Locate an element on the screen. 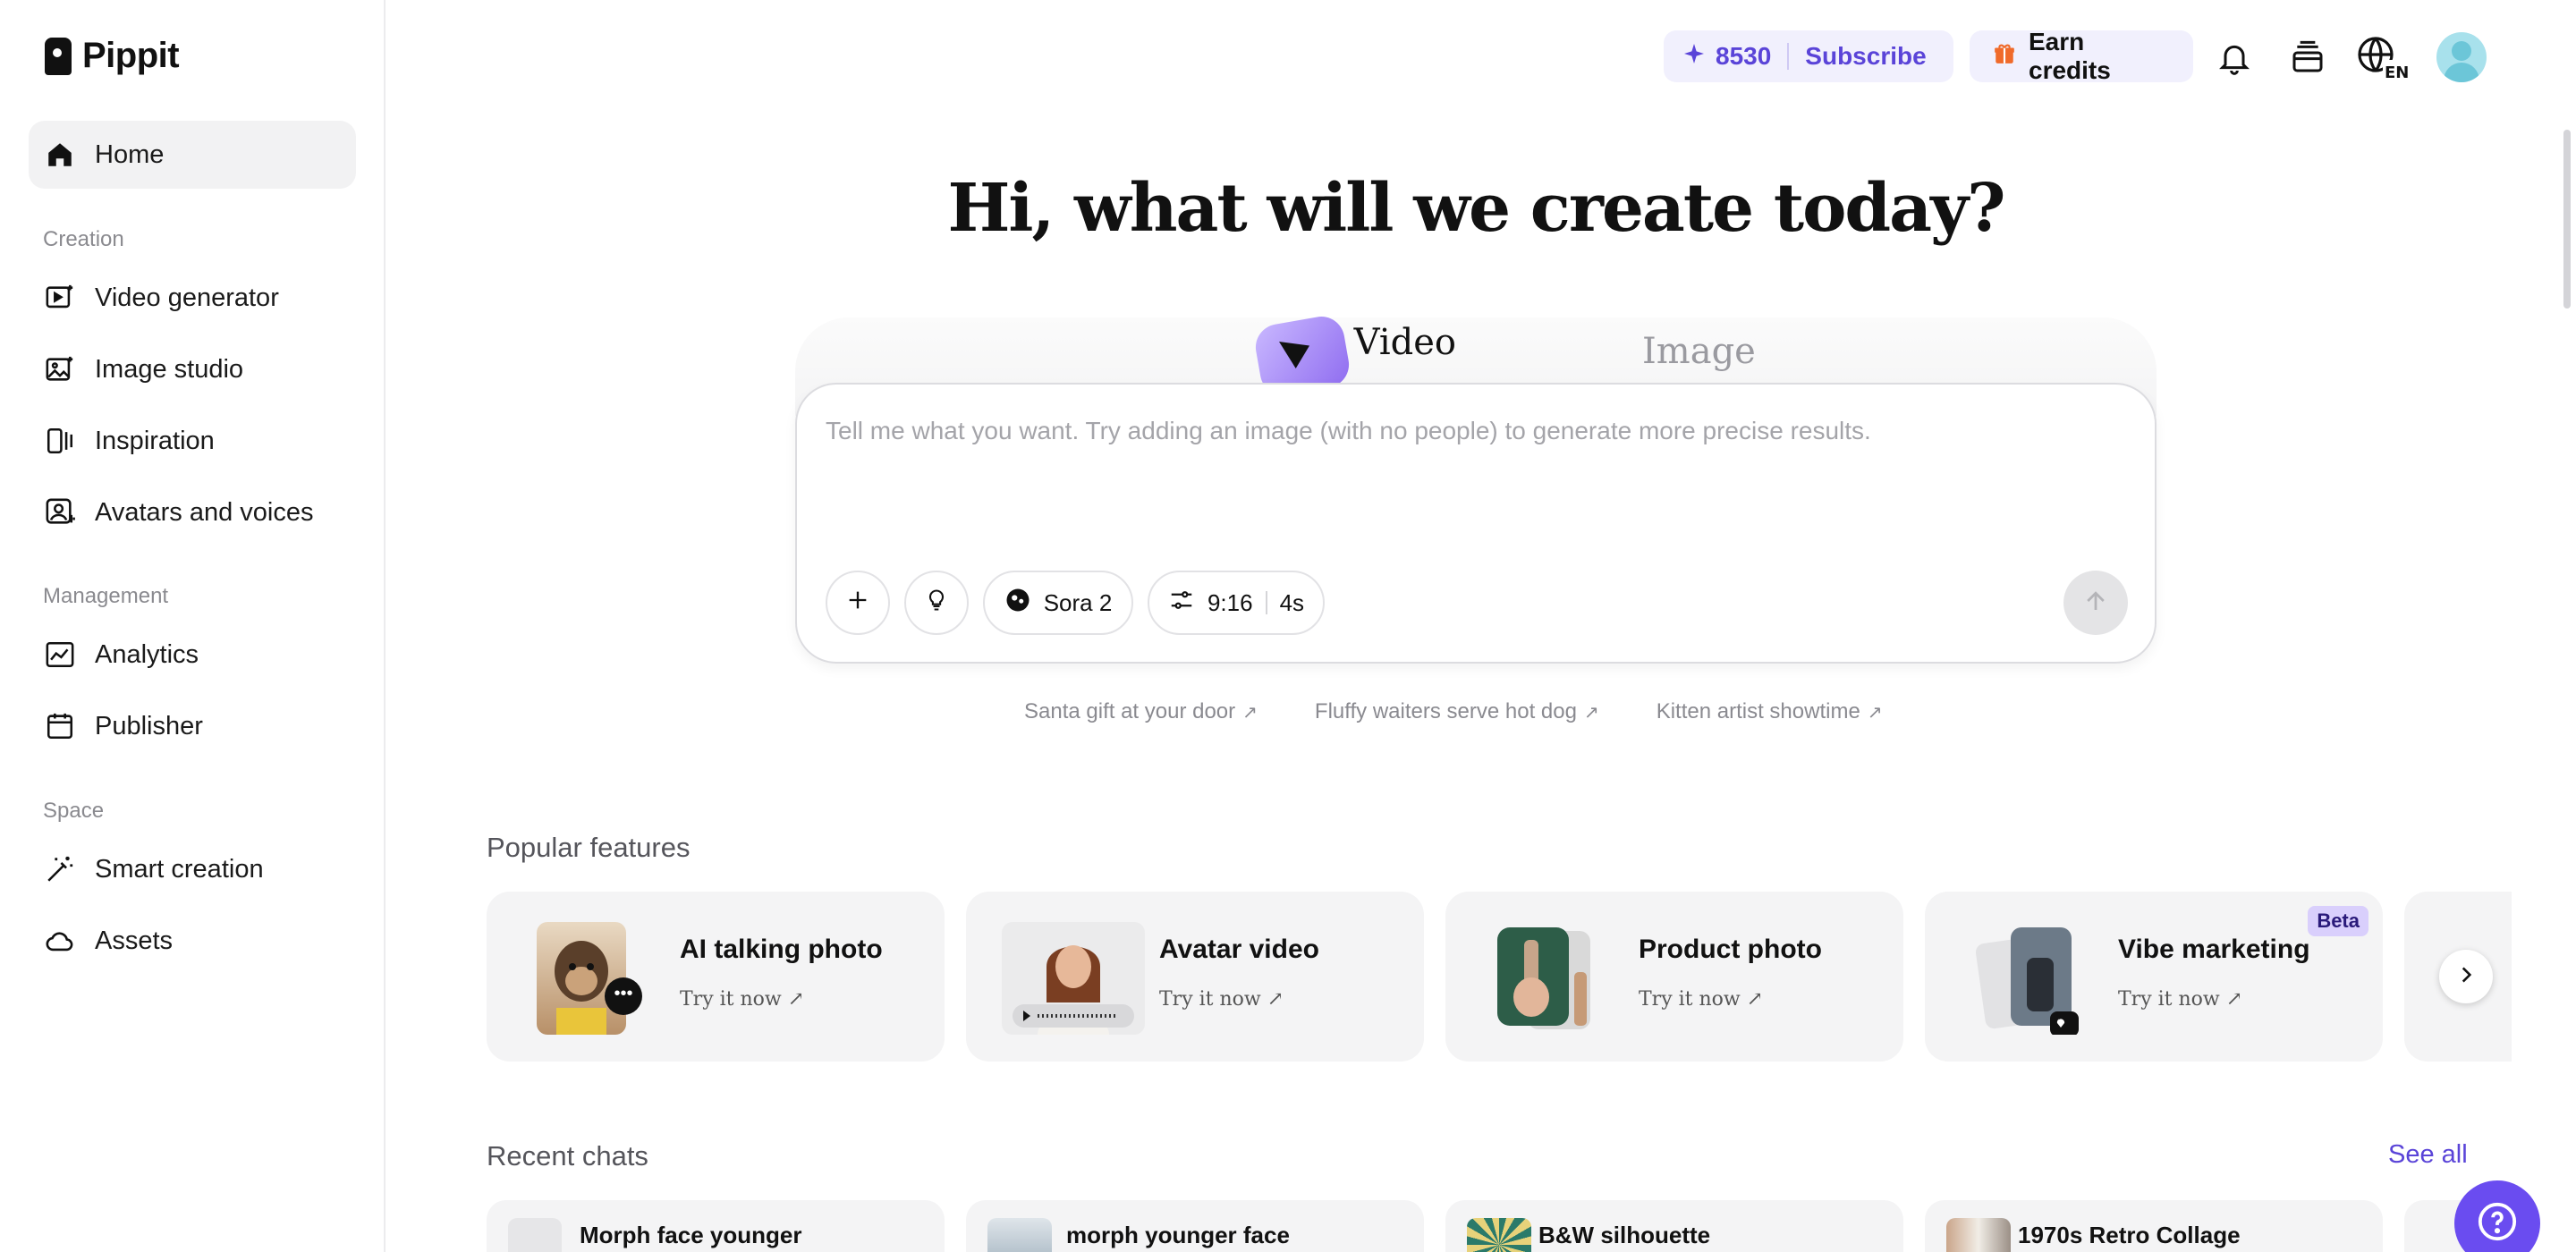 Image resolution: width=2576 pixels, height=1252 pixels. credits-subscribe-pill: 8530 Subscribe is located at coordinates (1808, 56).